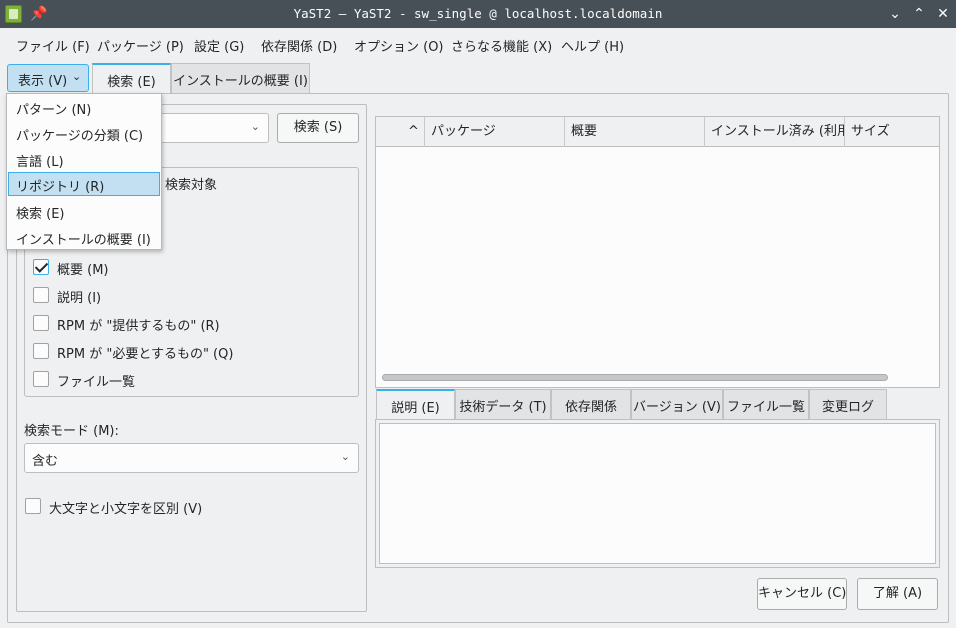 The width and height of the screenshot is (956, 628). I want to click on field-summary-label: 概要 (M), so click(83, 270).